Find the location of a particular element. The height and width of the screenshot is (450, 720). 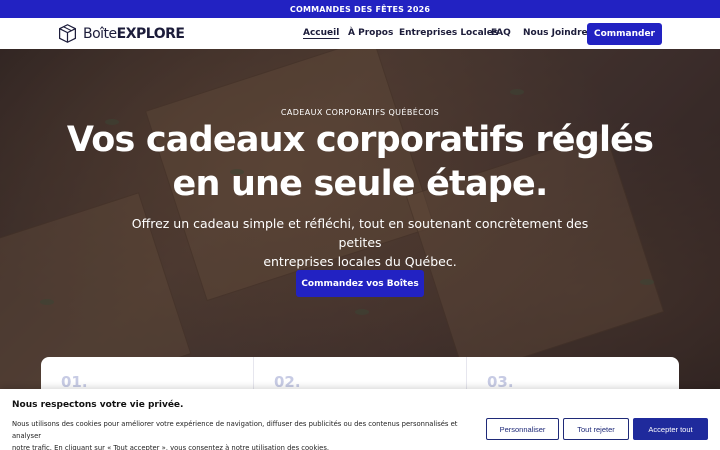

nav-accueil: Accueil is located at coordinates (321, 33).